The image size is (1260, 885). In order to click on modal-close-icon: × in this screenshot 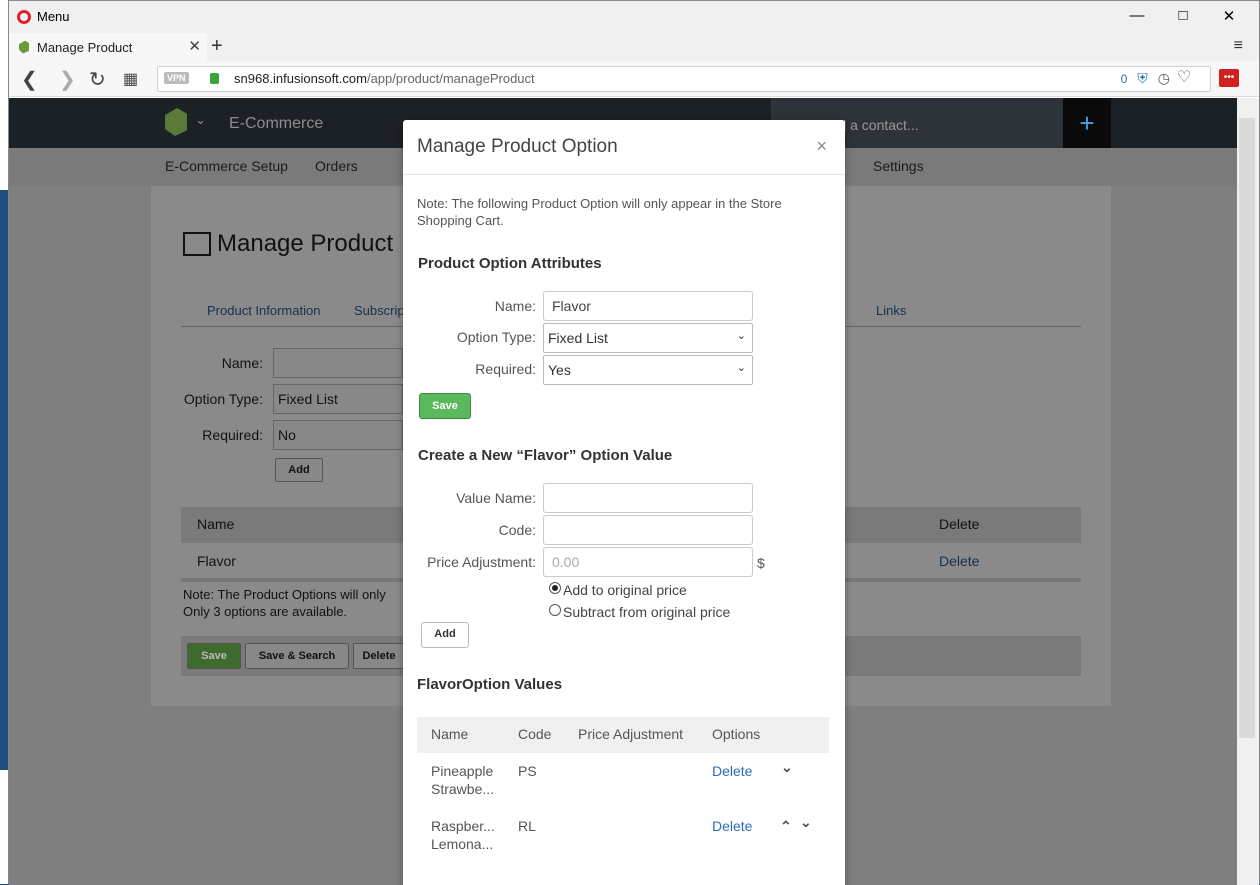, I will do `click(821, 146)`.